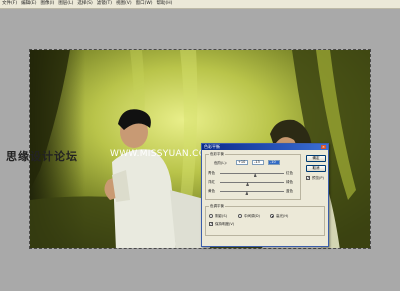 This screenshot has height=291, width=400. Describe the element at coordinates (289, 191) in the screenshot. I see `slider-blue-label: 蓝色` at that location.